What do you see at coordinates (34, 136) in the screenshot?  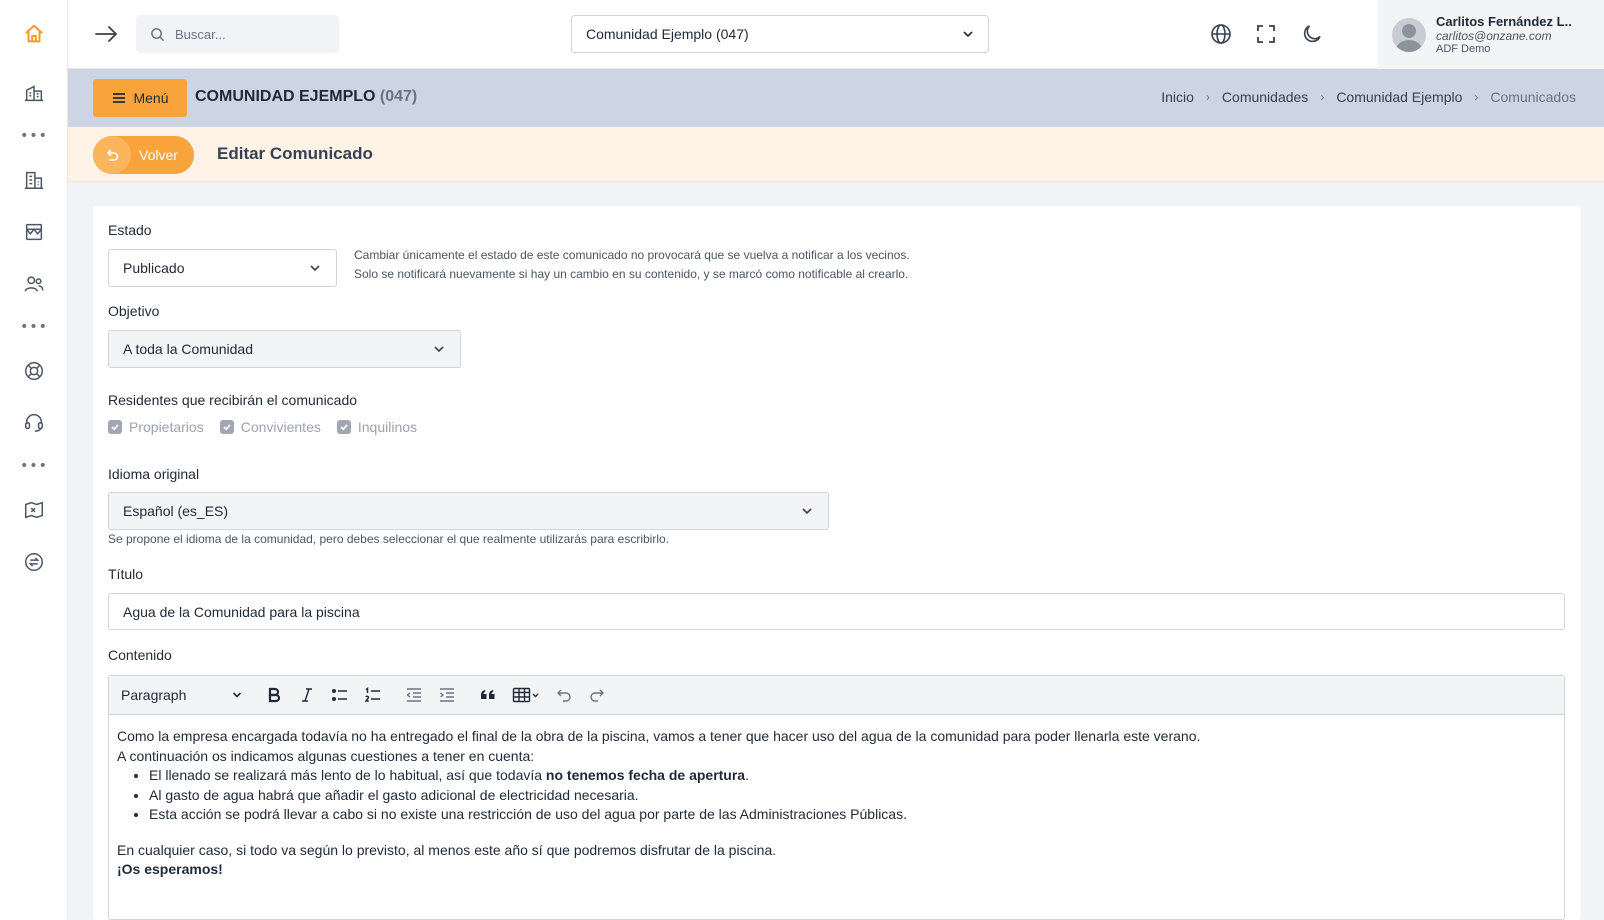 I see `more-icon: •••` at bounding box center [34, 136].